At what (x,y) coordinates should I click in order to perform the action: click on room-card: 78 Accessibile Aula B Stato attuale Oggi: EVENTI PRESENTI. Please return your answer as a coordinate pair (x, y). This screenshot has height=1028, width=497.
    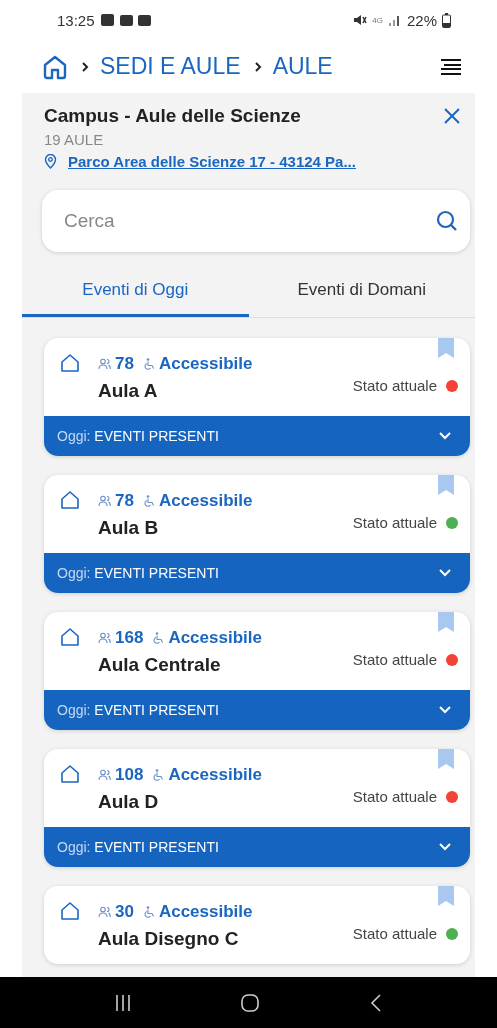
    Looking at the image, I should click on (257, 534).